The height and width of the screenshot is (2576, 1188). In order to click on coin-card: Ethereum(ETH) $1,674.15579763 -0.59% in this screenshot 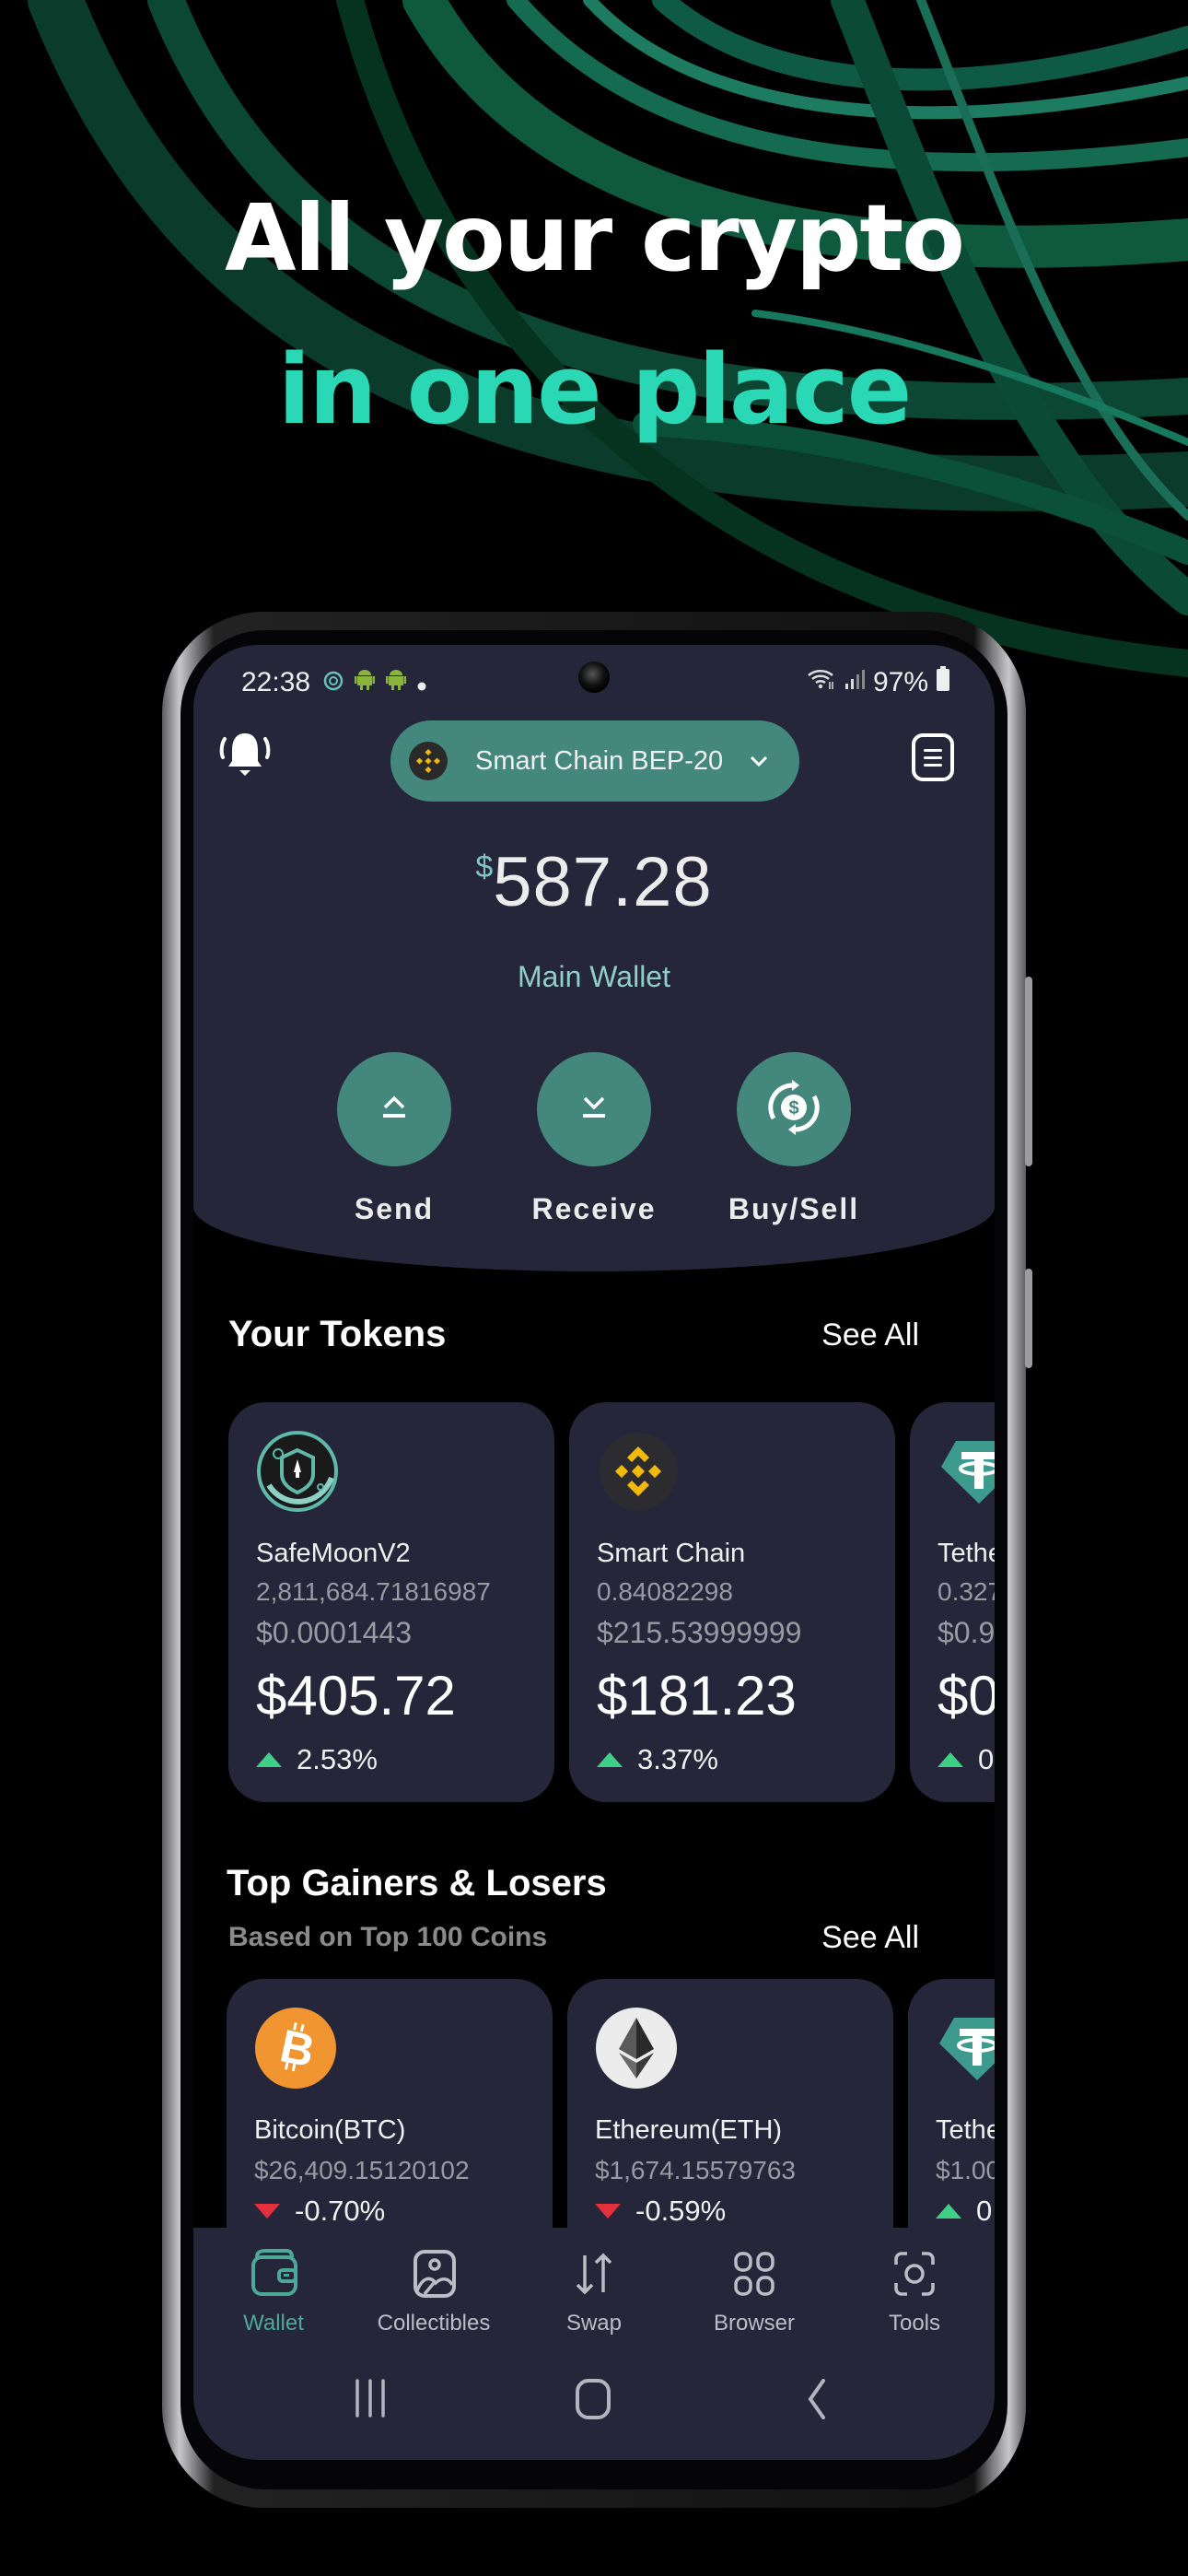, I will do `click(730, 2117)`.